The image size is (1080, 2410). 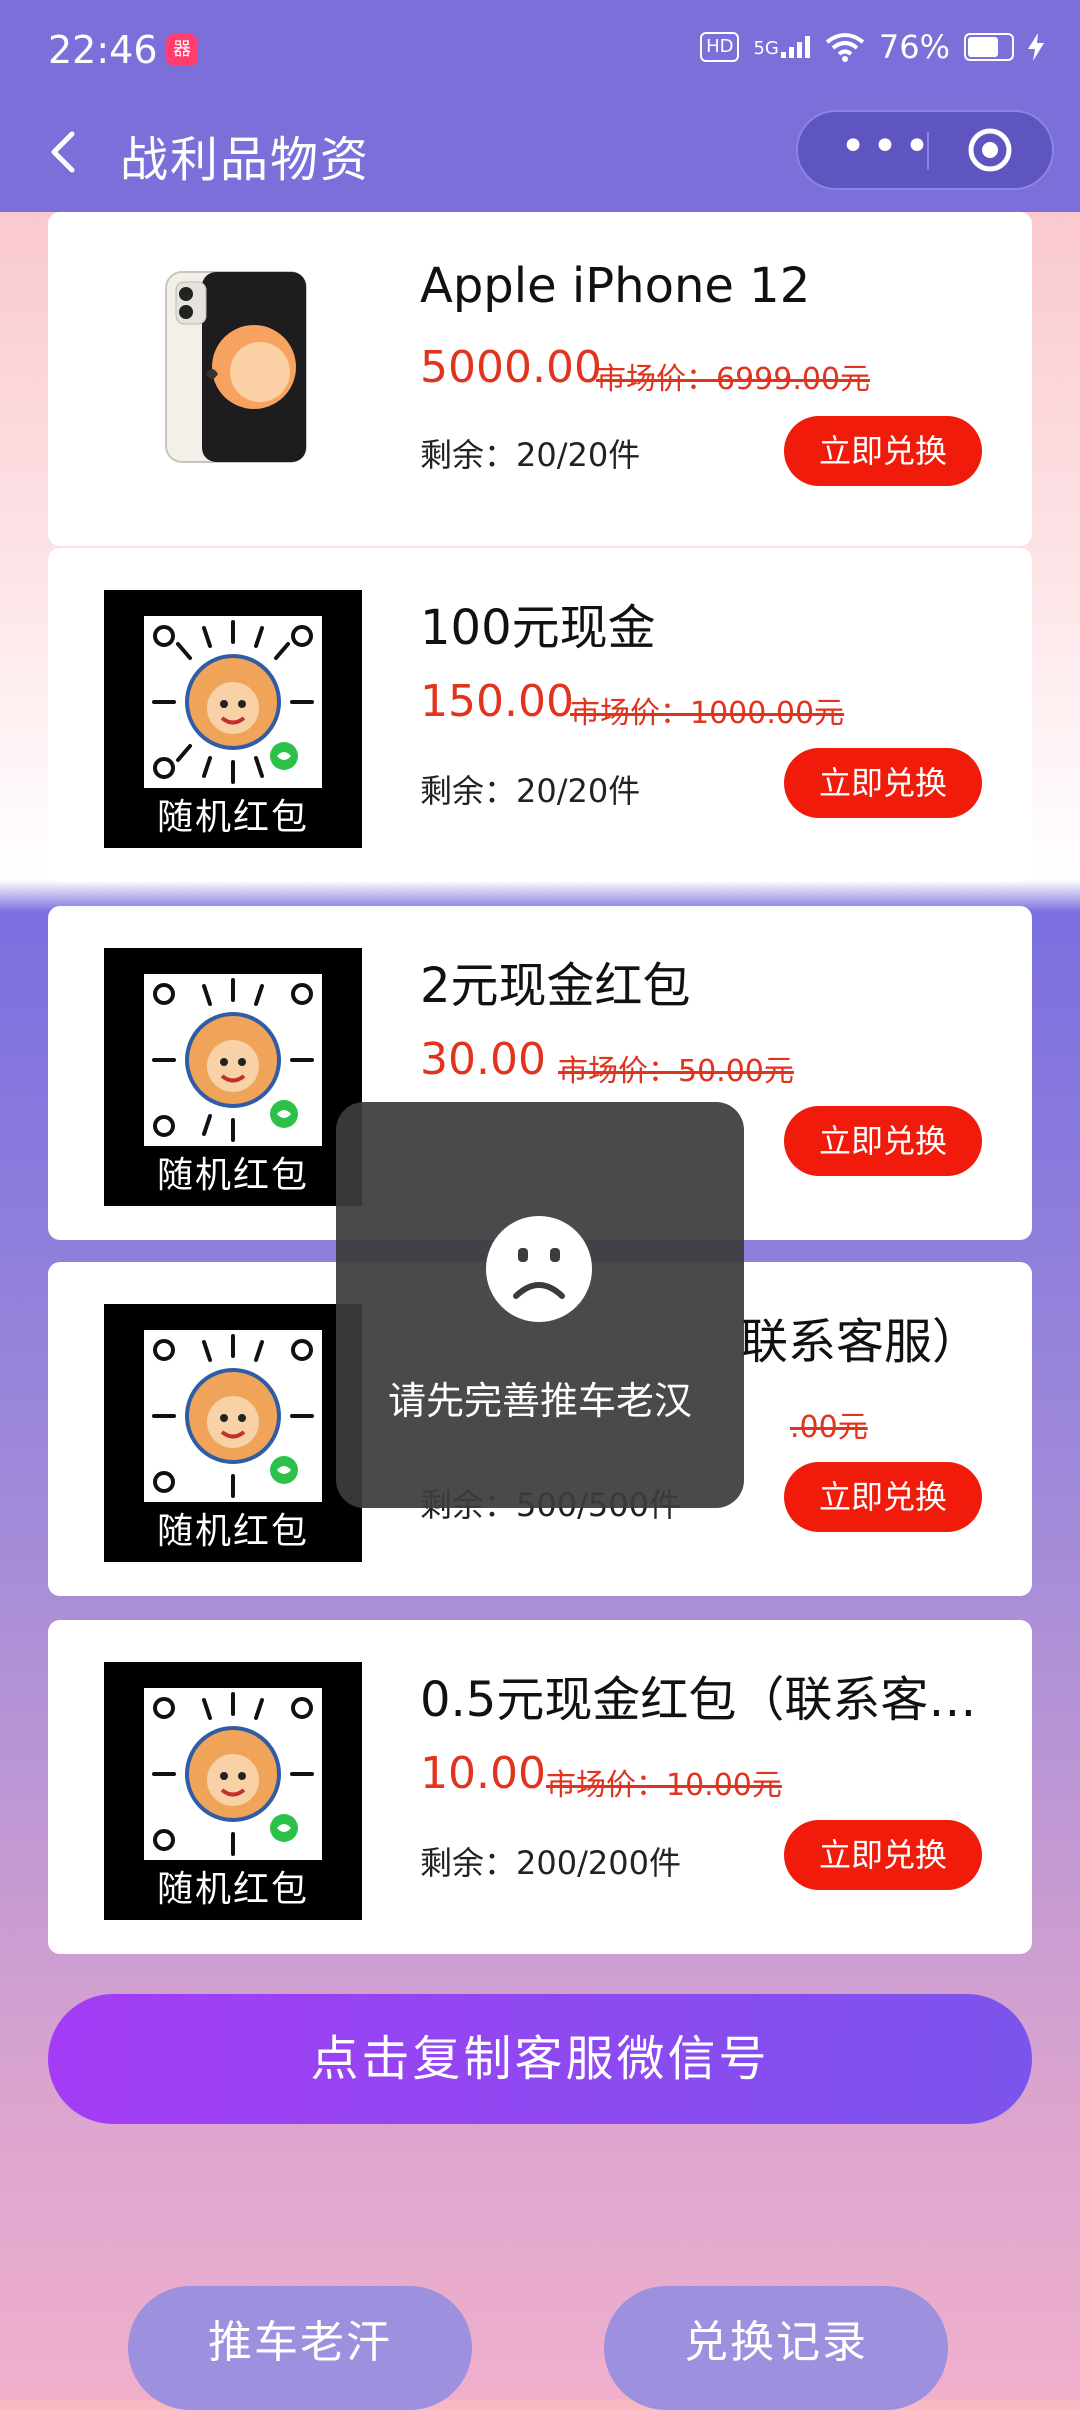 I want to click on close-miniprogram-icon, so click(x=990, y=150).